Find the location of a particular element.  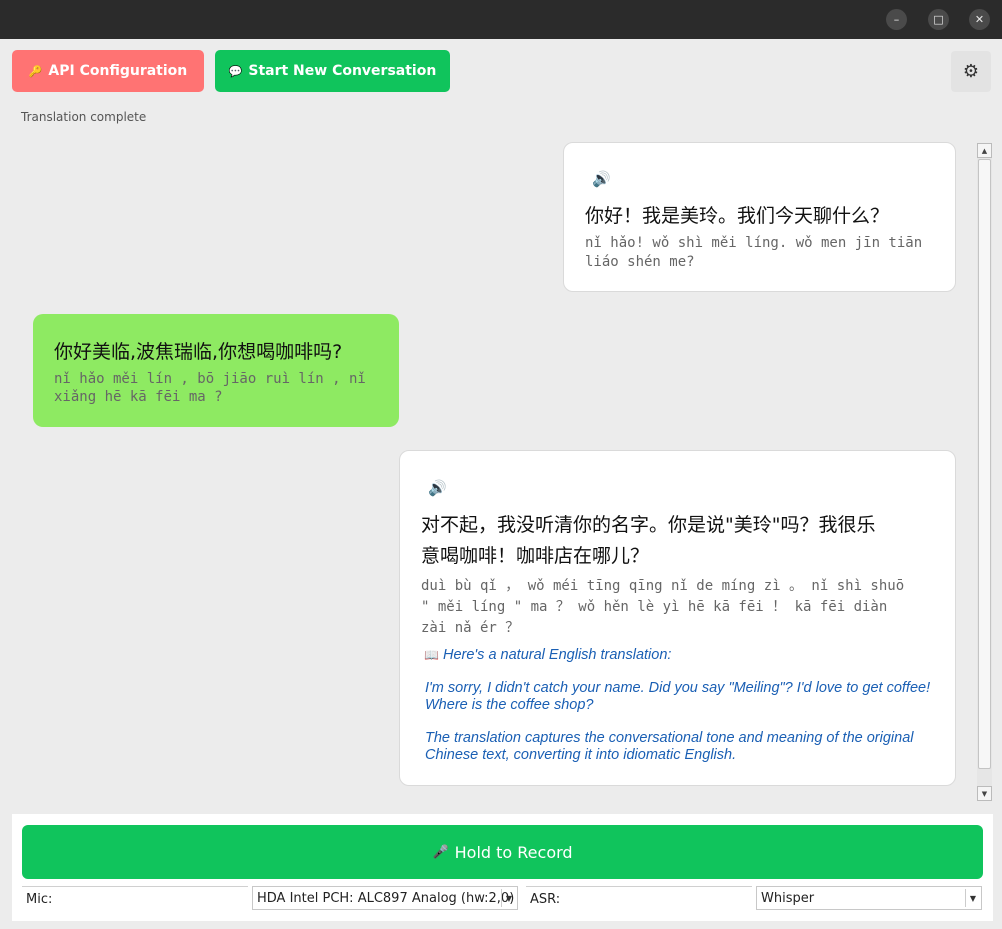

message-hanzi-line: 你好美临,波焦瑞临,你想喝咖啡吗? is located at coordinates (198, 352).